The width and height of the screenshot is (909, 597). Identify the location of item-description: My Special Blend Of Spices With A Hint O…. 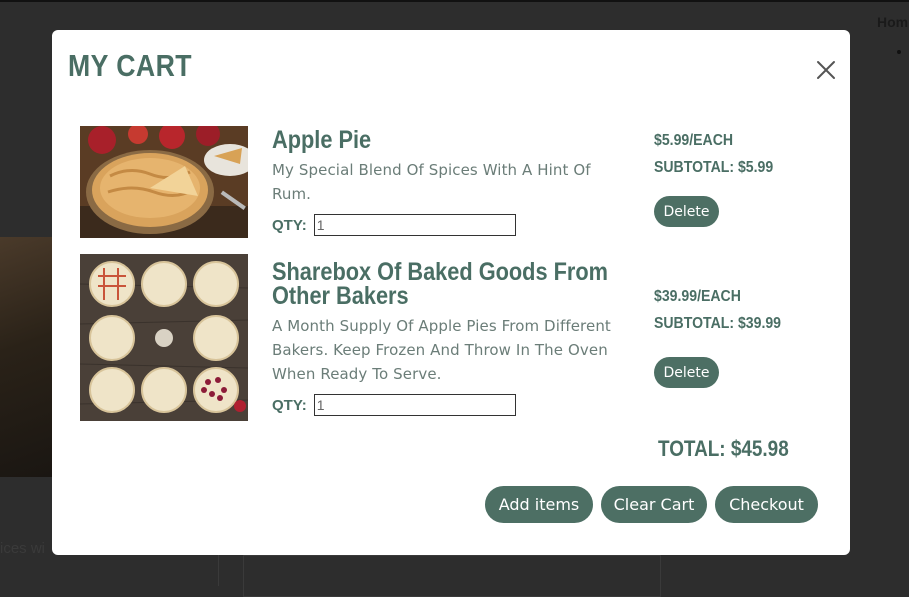
(431, 182).